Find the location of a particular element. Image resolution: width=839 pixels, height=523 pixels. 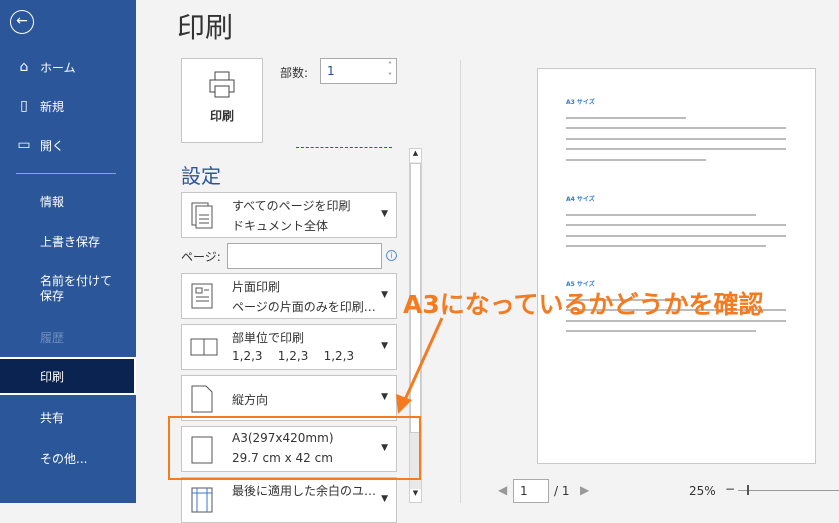

label: 上書き保存 is located at coordinates (70, 241).